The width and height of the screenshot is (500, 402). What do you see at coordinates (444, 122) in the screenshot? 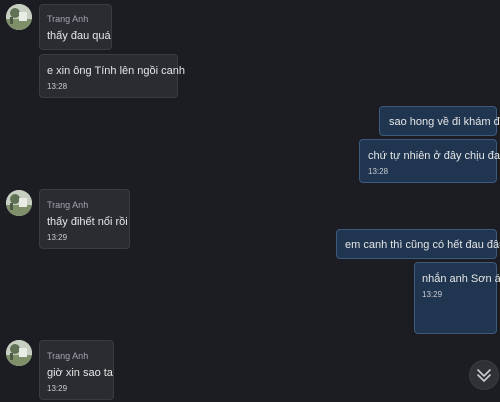
I see `message-text: sao hong về đi khám đi` at bounding box center [444, 122].